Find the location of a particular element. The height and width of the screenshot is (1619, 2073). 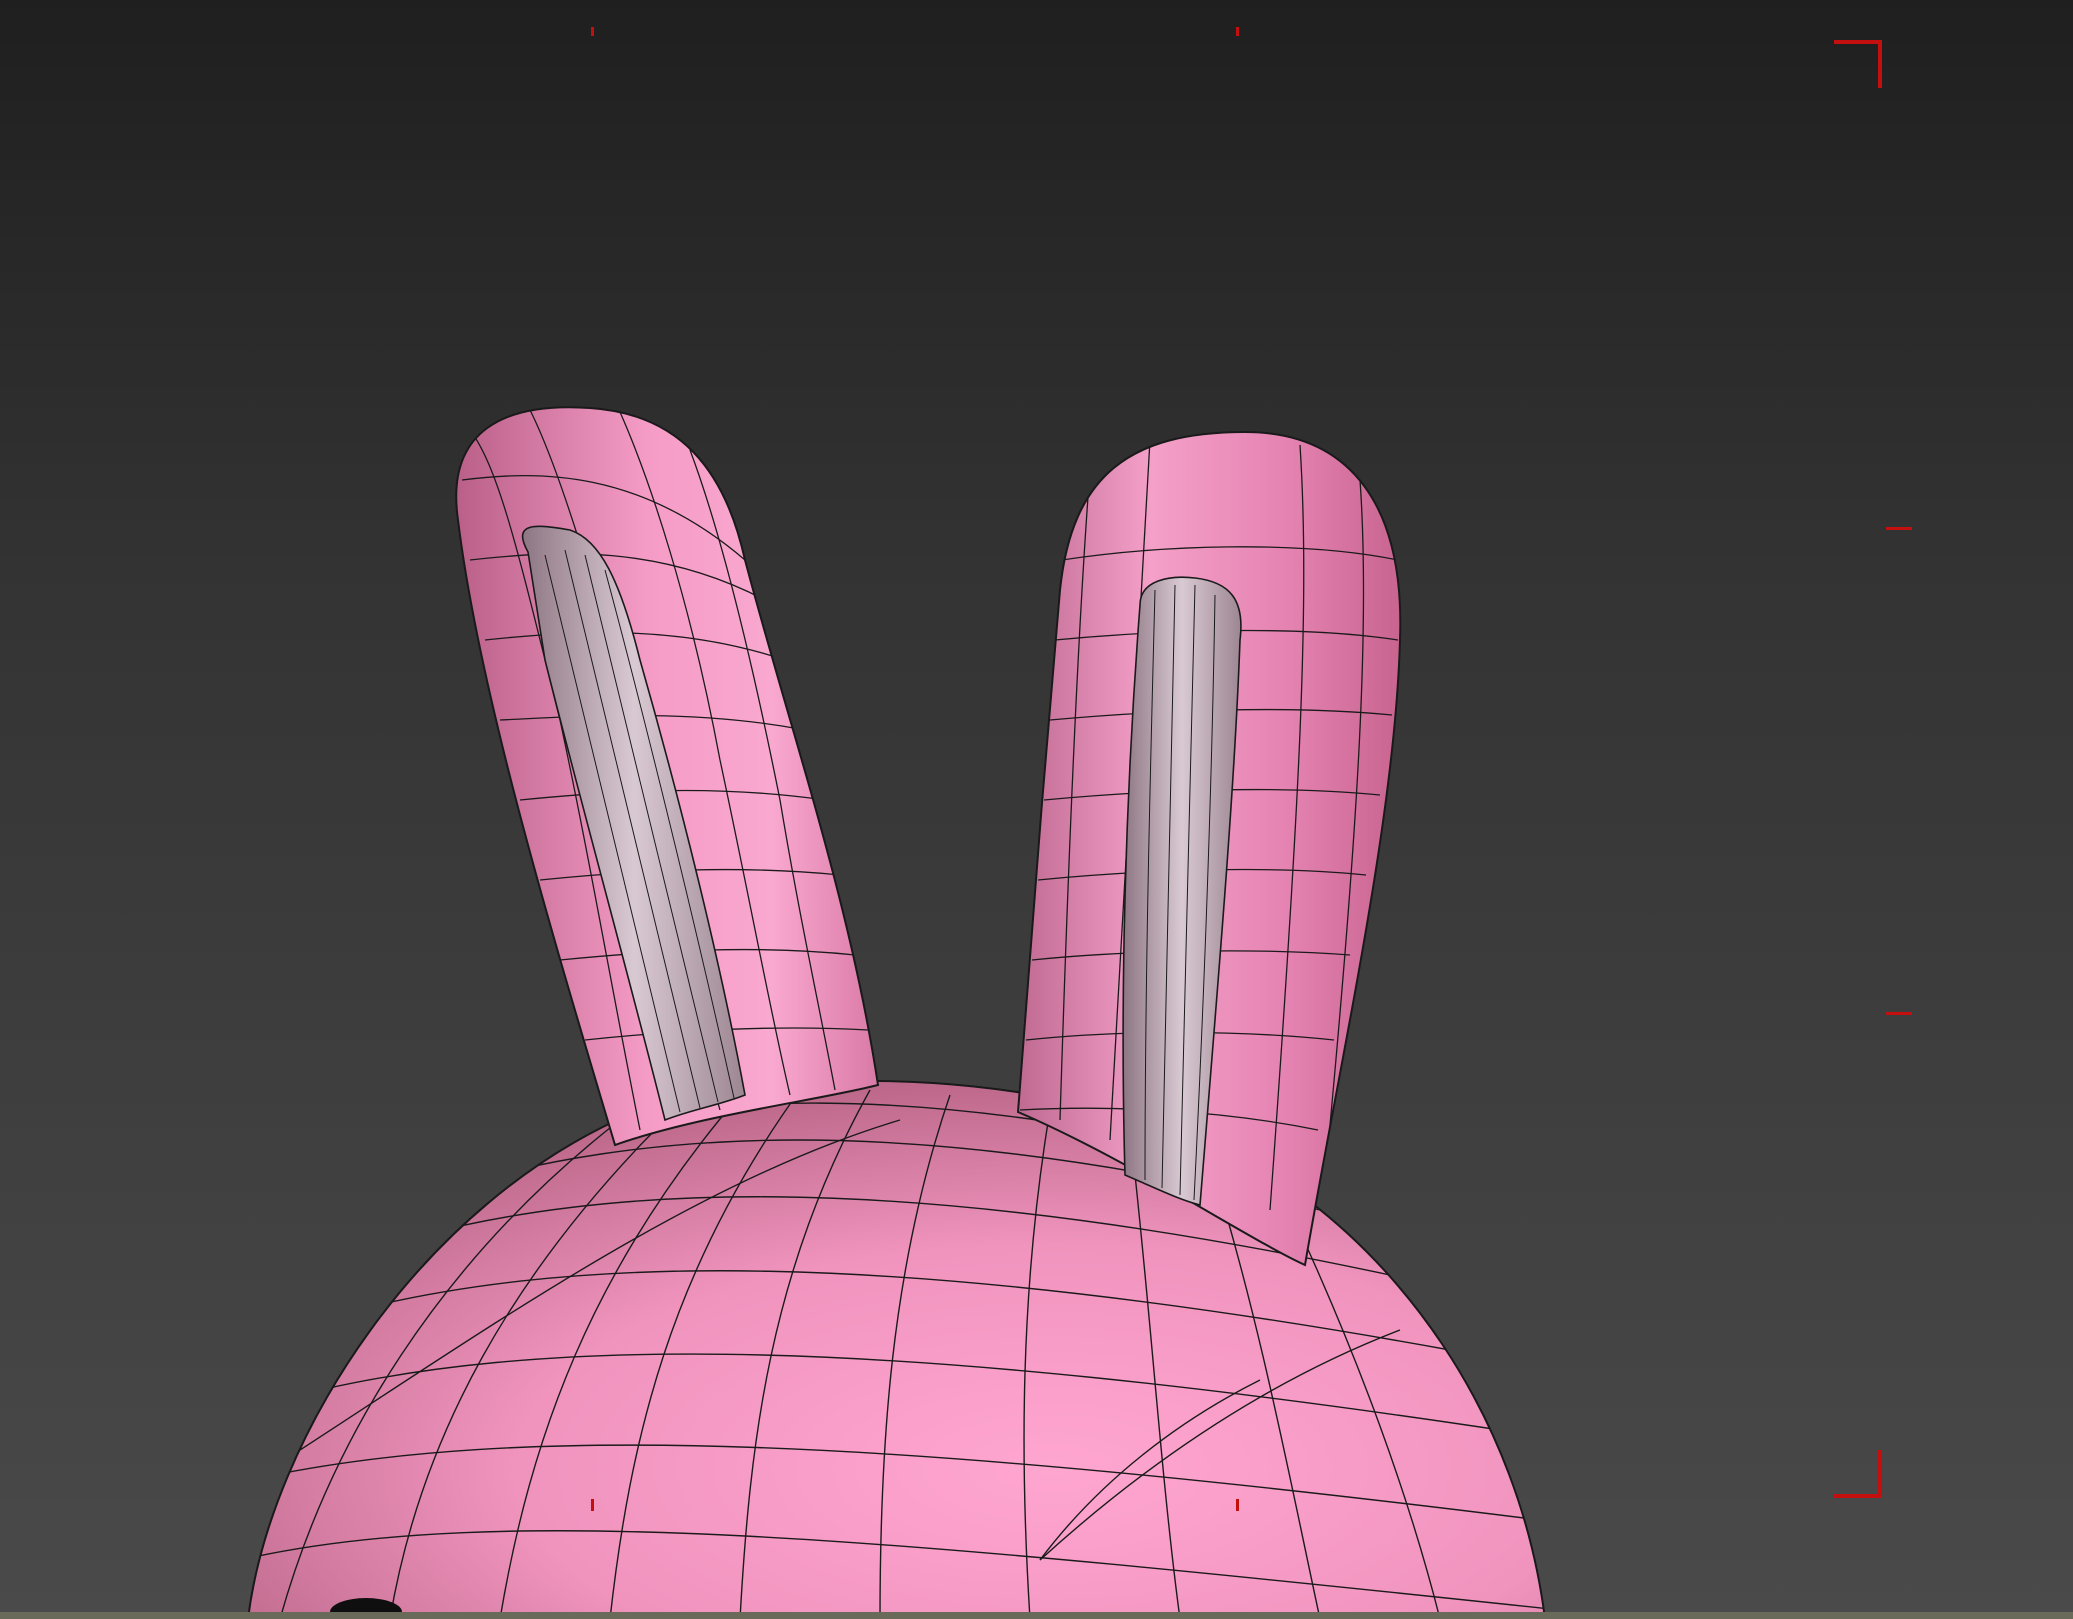

safe-frame-tick-top-left is located at coordinates (592, 31).